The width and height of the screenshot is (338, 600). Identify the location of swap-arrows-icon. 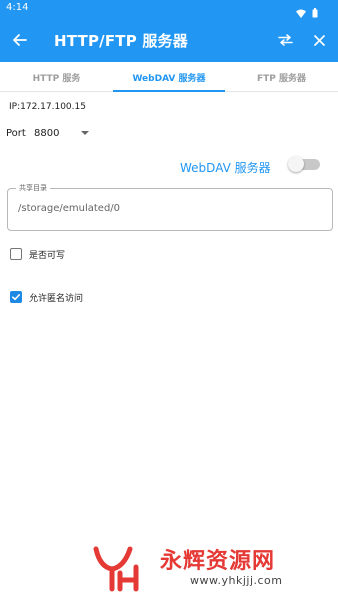
(285, 40).